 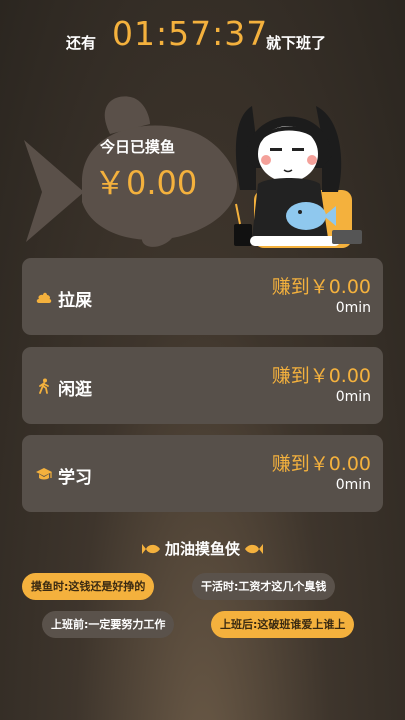 I want to click on today-amount: ￥0.00, so click(x=146, y=183).